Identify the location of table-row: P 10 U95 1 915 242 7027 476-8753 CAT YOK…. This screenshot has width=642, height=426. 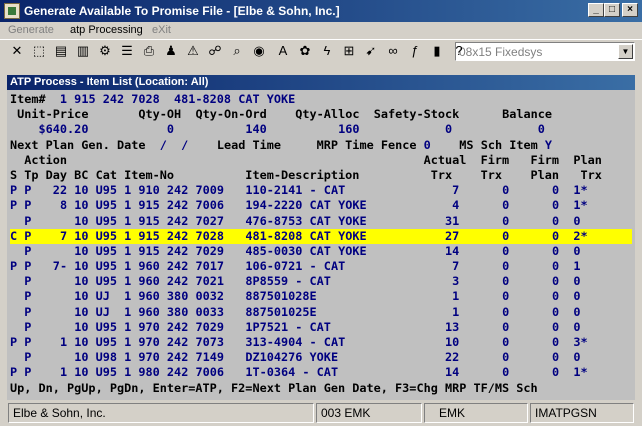
(321, 221).